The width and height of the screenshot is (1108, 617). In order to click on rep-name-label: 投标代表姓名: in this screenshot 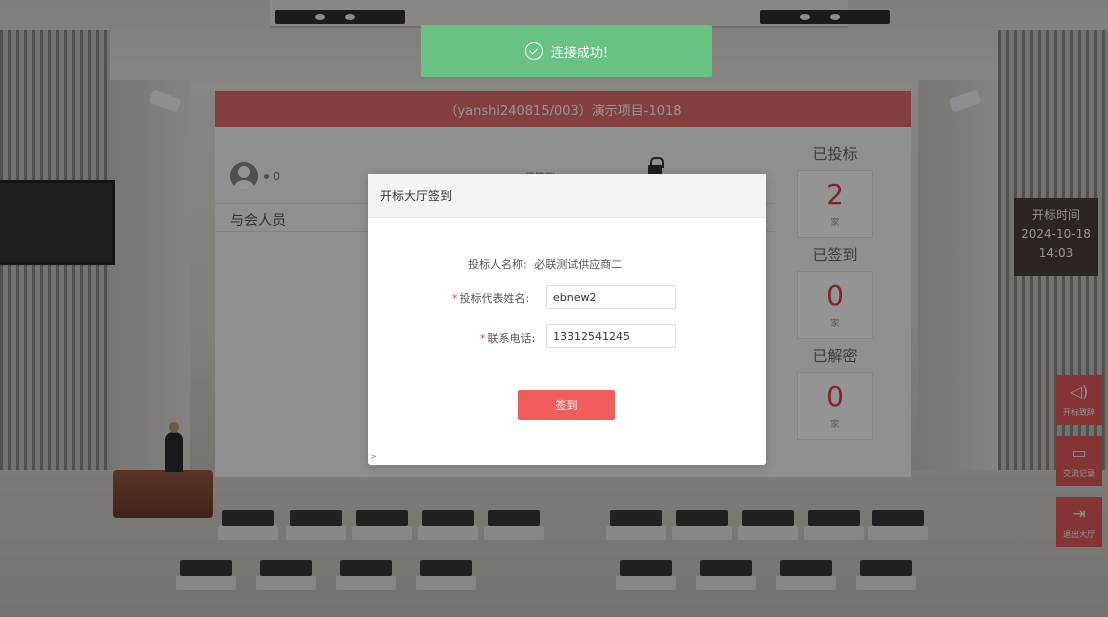, I will do `click(494, 298)`.